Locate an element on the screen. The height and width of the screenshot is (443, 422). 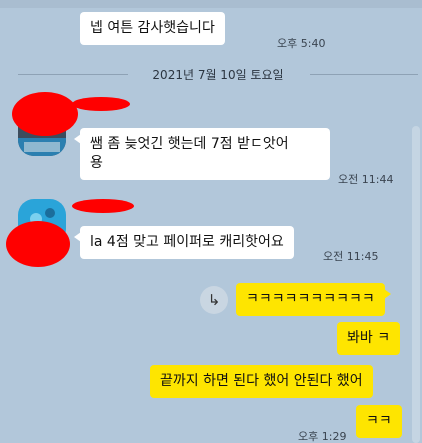
message-text-line: 용 is located at coordinates (96, 163).